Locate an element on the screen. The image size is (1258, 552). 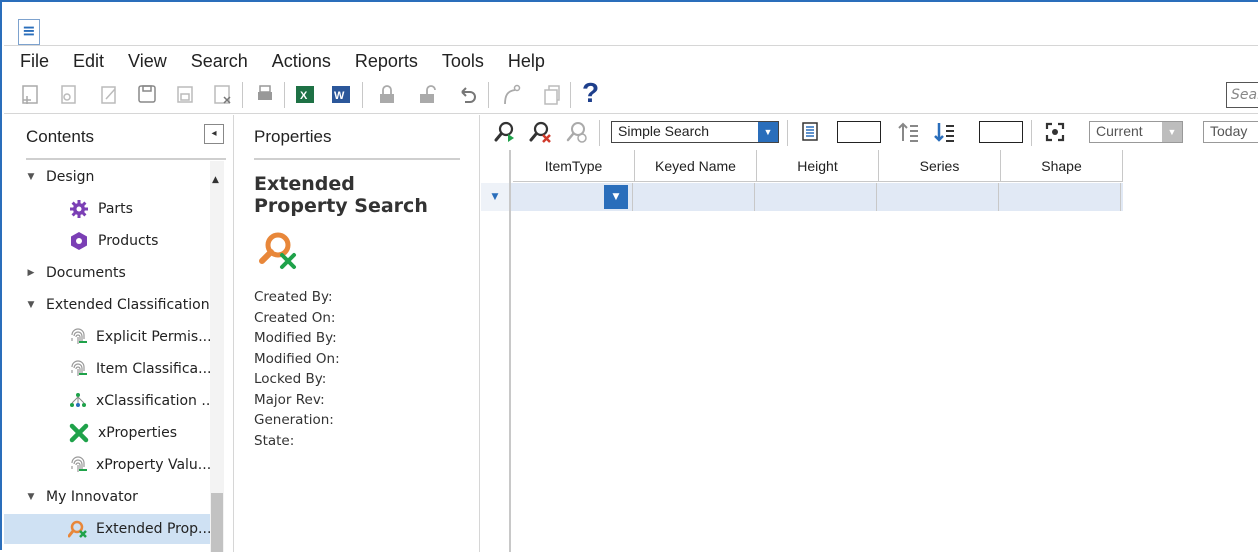
menu-tools: Tools is located at coordinates (459, 61).